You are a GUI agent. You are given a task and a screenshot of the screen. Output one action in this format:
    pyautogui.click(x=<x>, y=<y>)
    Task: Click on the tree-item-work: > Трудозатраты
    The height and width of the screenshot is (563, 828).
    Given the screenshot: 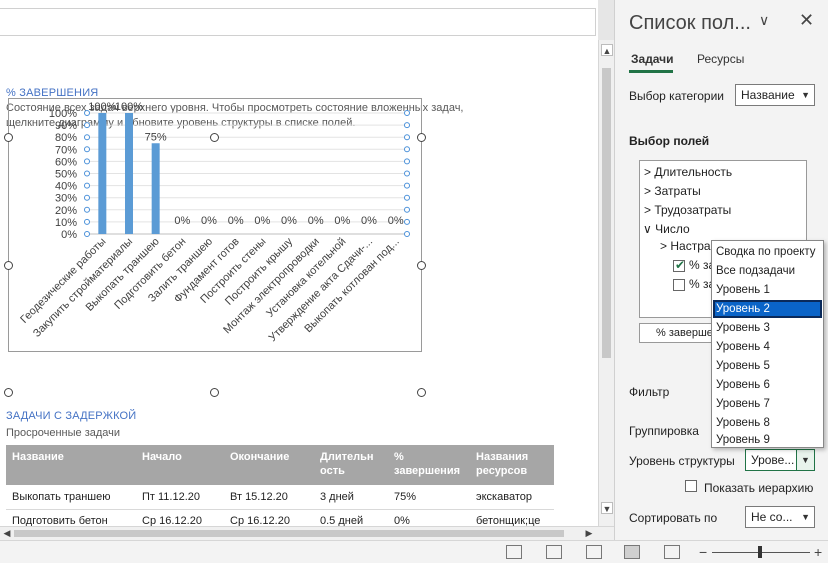 What is the action you would take?
    pyautogui.click(x=687, y=210)
    